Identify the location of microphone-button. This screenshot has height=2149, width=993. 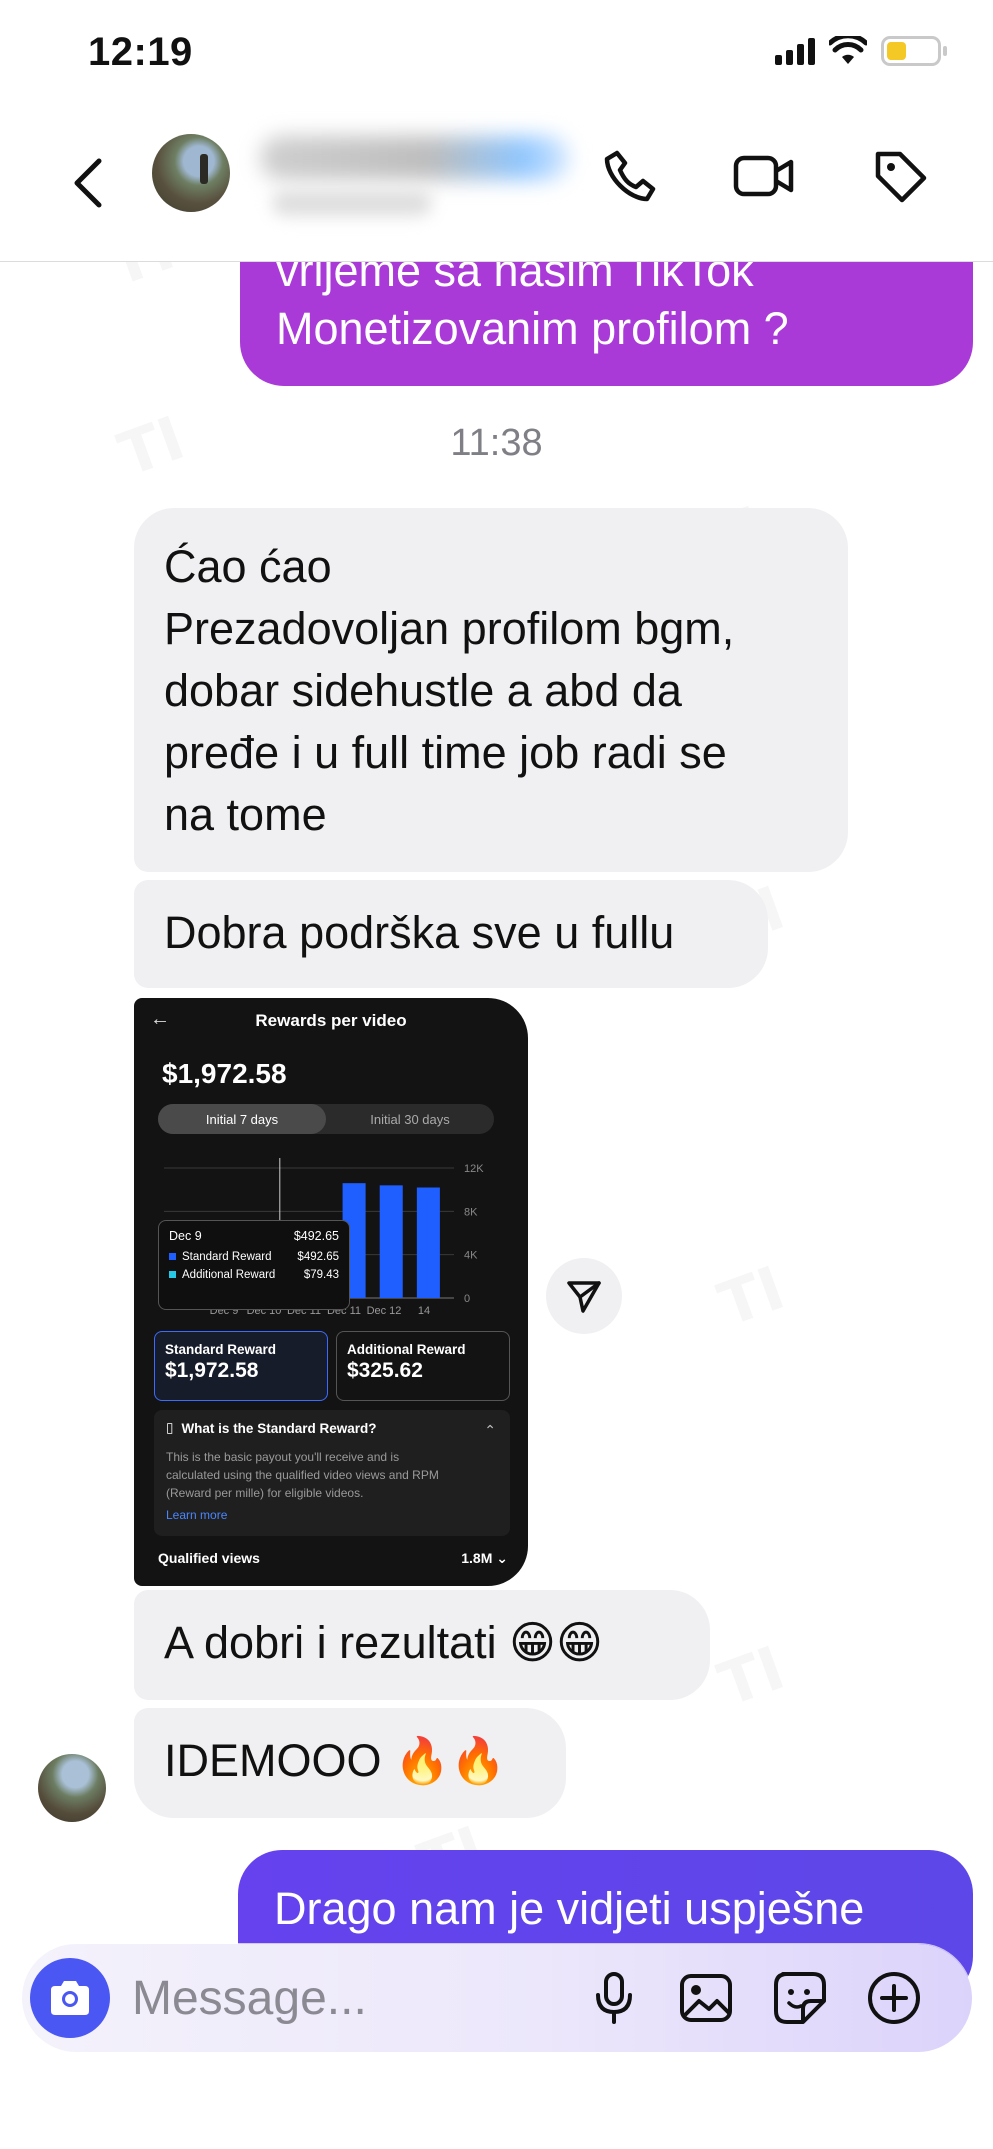
(614, 1998).